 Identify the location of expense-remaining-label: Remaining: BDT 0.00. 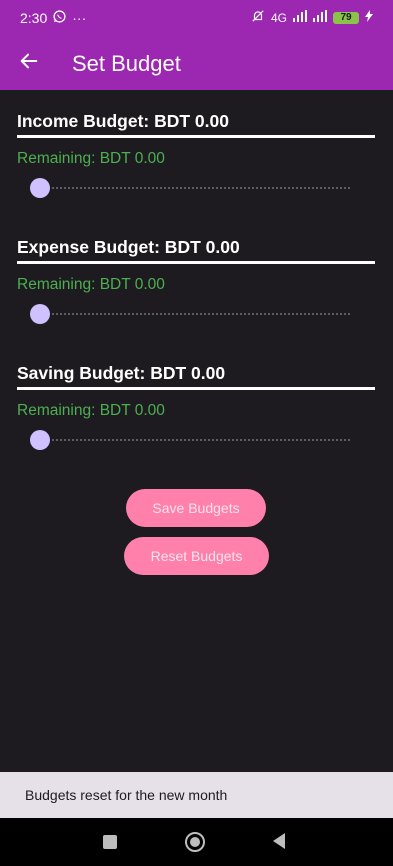
(91, 284).